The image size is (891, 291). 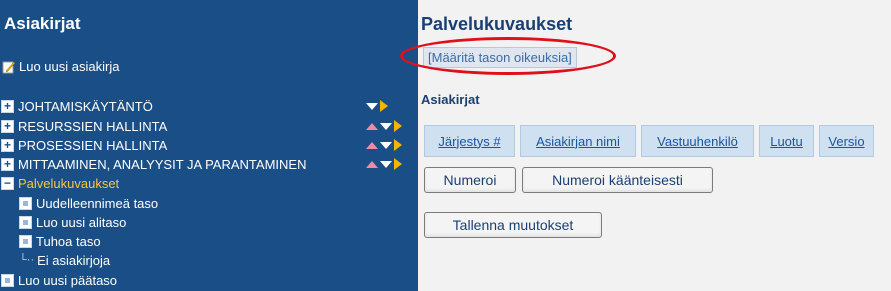 What do you see at coordinates (9, 67) in the screenshot?
I see `pencil-icon` at bounding box center [9, 67].